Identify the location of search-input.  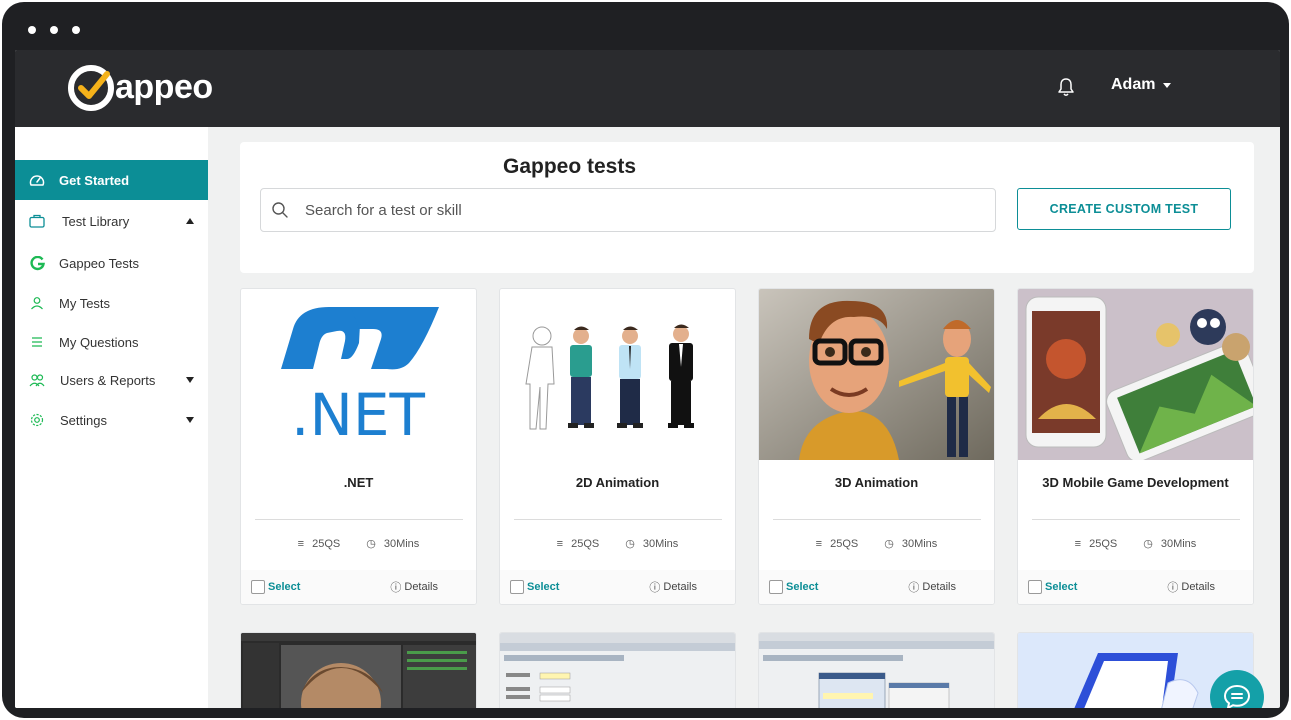
(630, 210).